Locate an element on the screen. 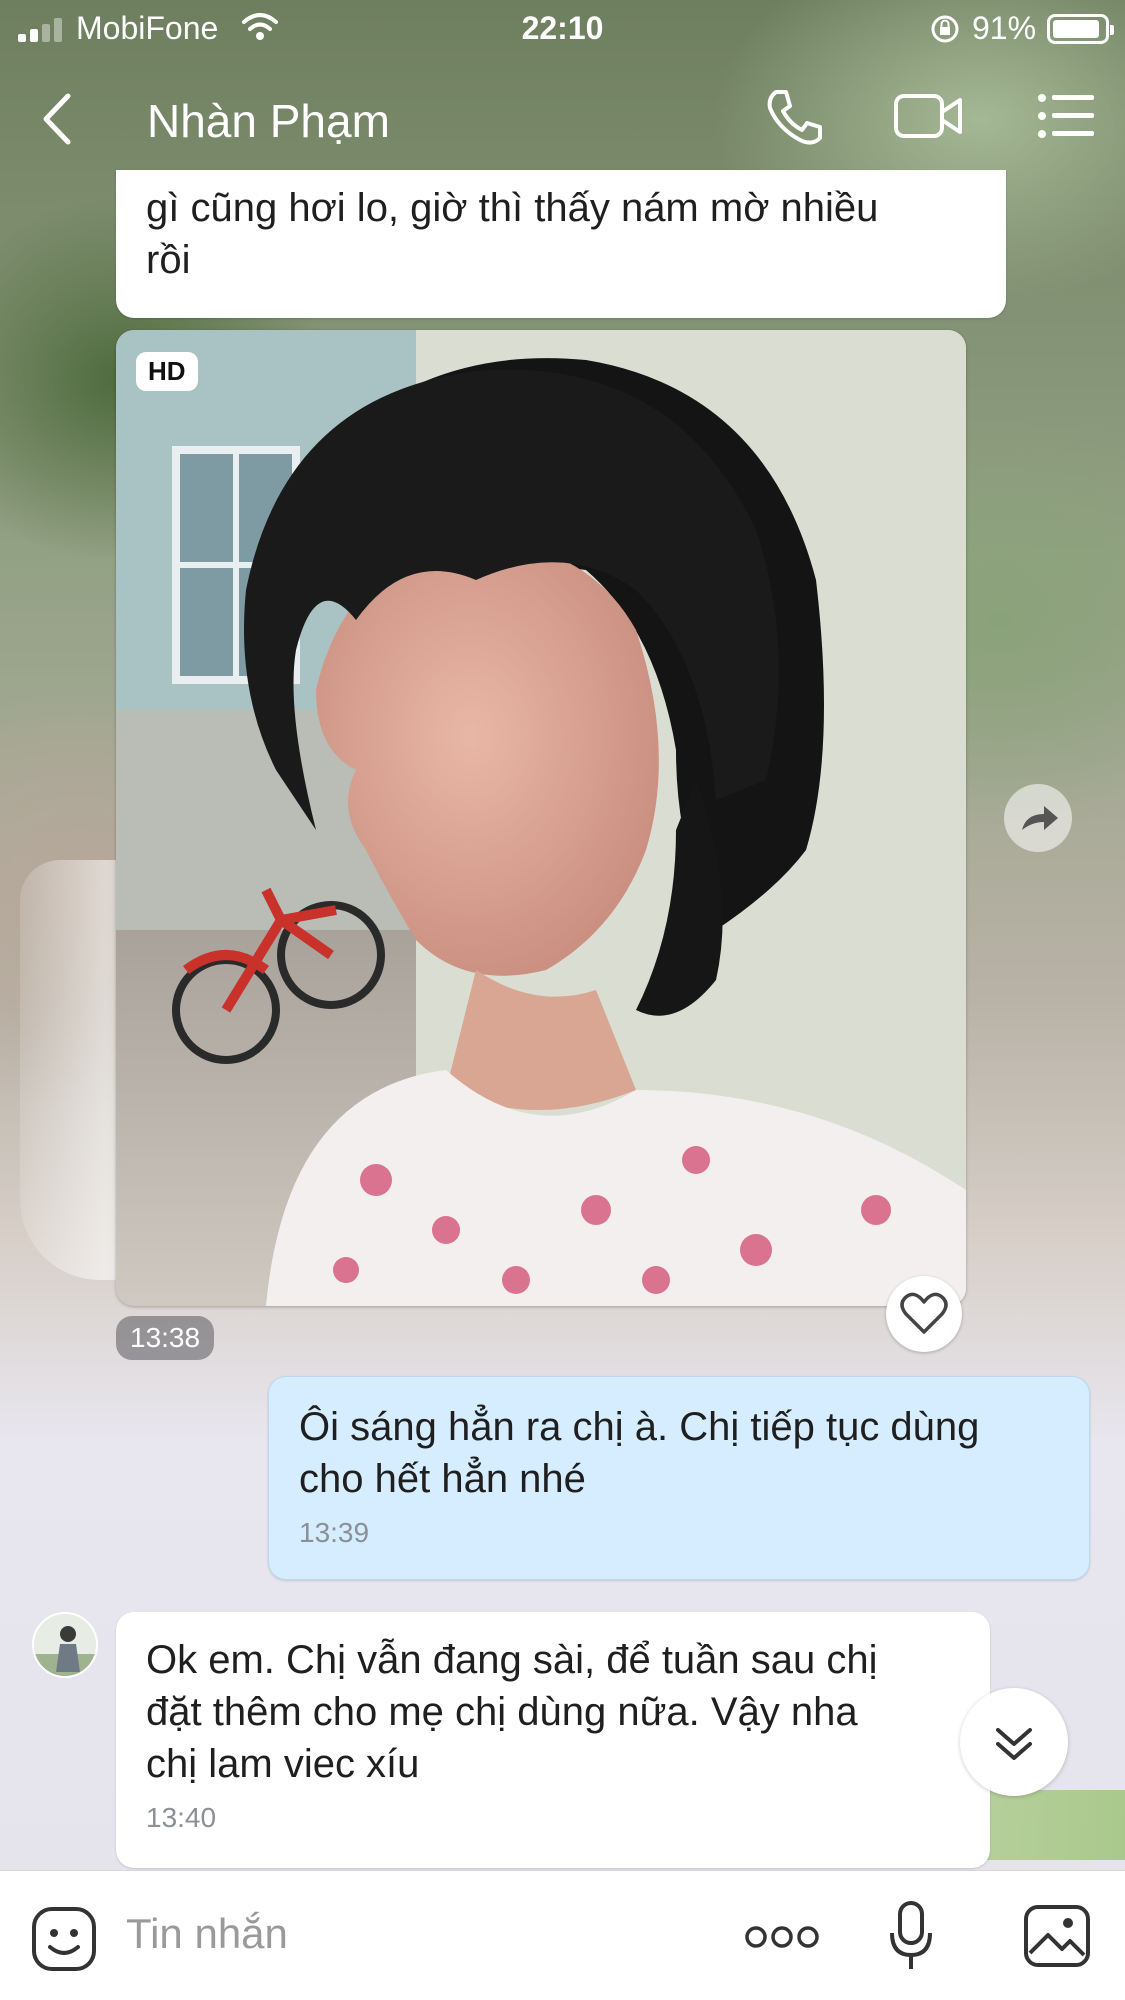  double-chevron-down-icon is located at coordinates (1014, 1744).